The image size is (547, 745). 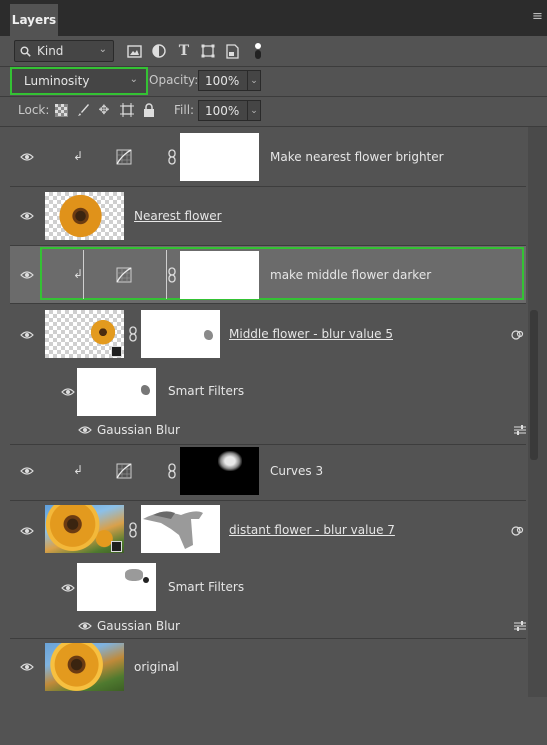 I want to click on layer-name: make middle flower darker, so click(x=350, y=275).